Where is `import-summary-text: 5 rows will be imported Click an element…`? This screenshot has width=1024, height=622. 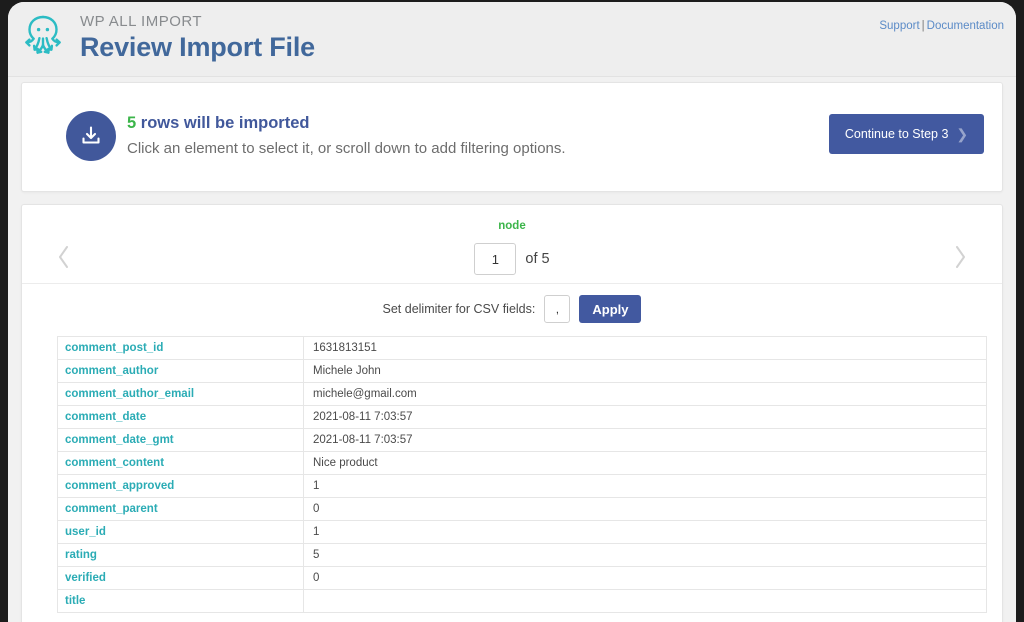
import-summary-text: 5 rows will be imported Click an element… is located at coordinates (346, 136).